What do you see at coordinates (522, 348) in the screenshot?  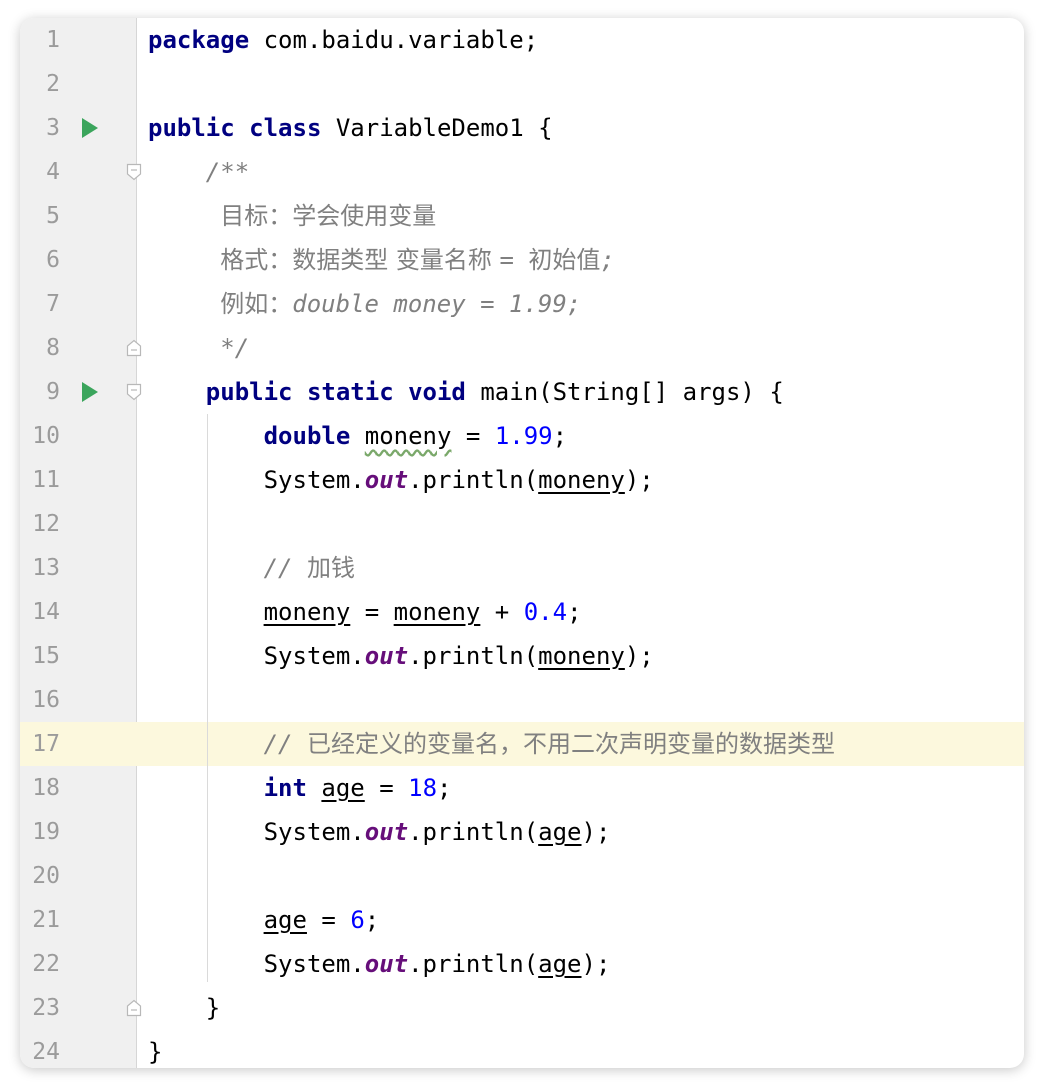 I see `code-line: 8 */` at bounding box center [522, 348].